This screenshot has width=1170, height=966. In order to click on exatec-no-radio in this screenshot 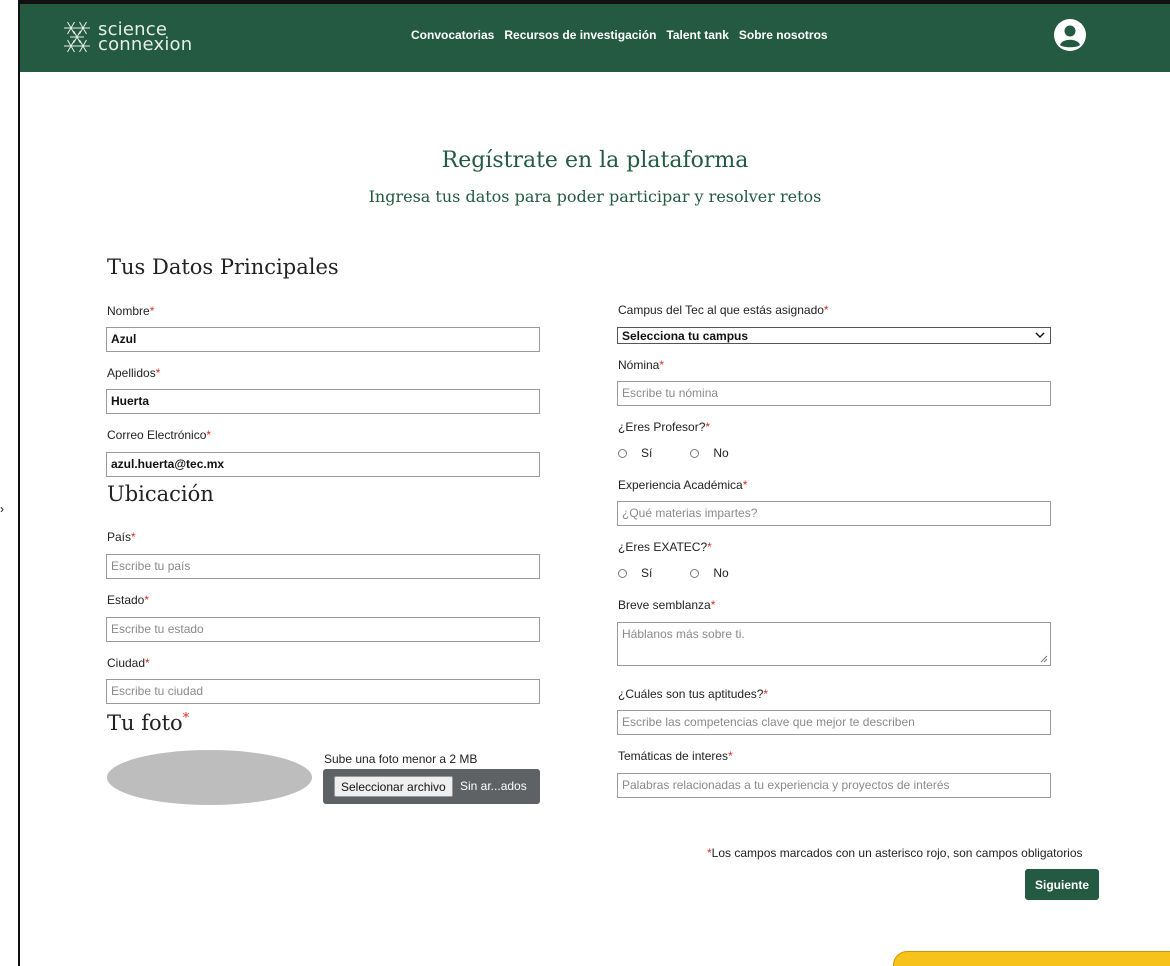, I will do `click(695, 573)`.